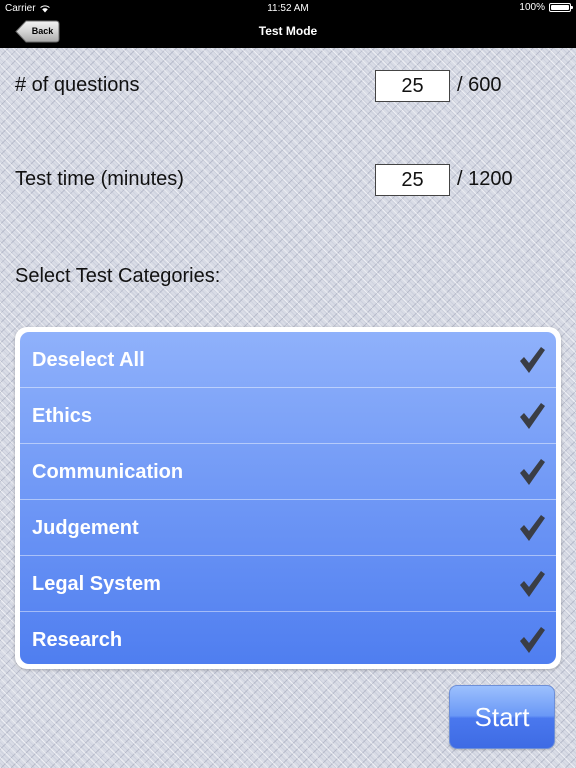 Image resolution: width=576 pixels, height=768 pixels. Describe the element at coordinates (288, 472) in the screenshot. I see `category-row-communication: Communication` at that location.